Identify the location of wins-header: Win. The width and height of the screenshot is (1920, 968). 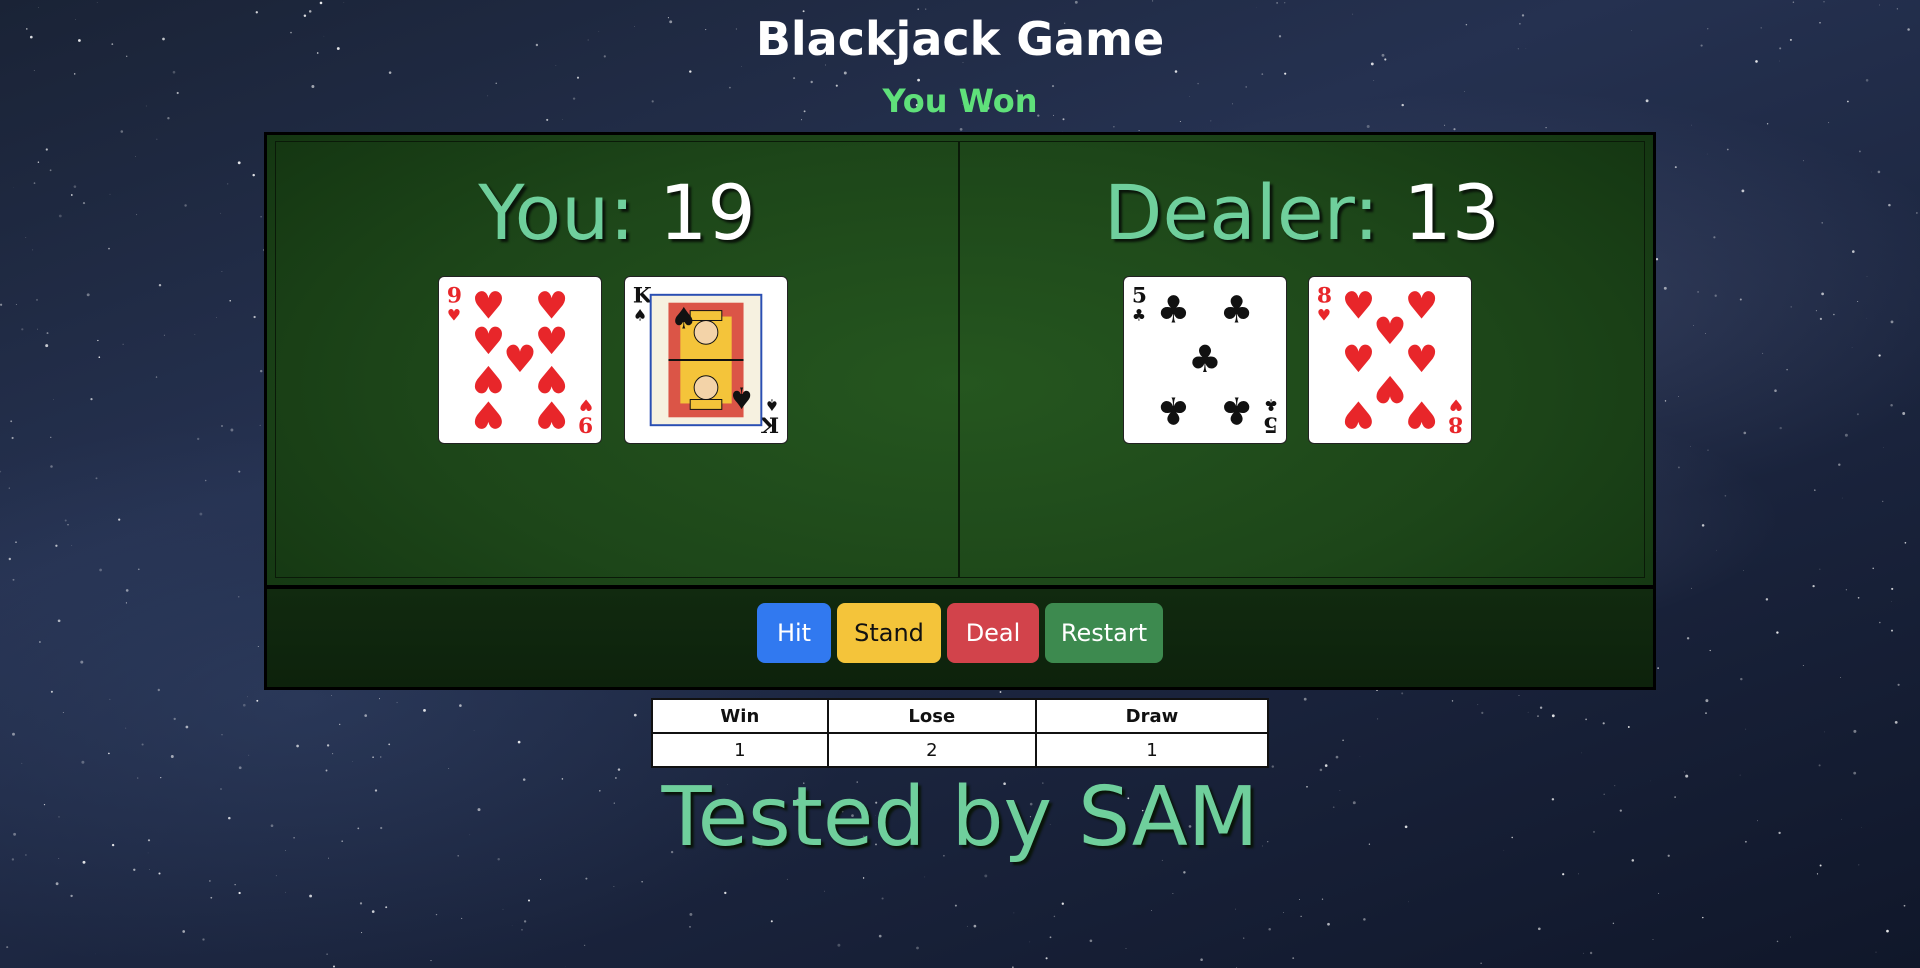
(740, 716).